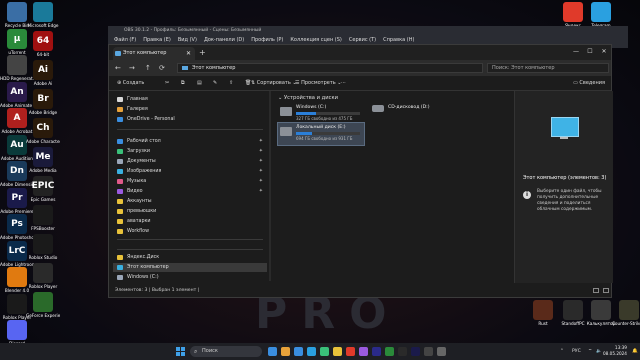 The width and height of the screenshot is (640, 360). I want to click on search-input: Поиск: Этот компьютер, so click(548, 68).